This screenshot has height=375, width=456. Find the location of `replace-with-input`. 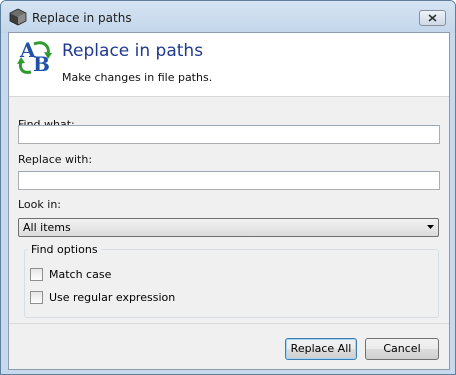

replace-with-input is located at coordinates (229, 180).